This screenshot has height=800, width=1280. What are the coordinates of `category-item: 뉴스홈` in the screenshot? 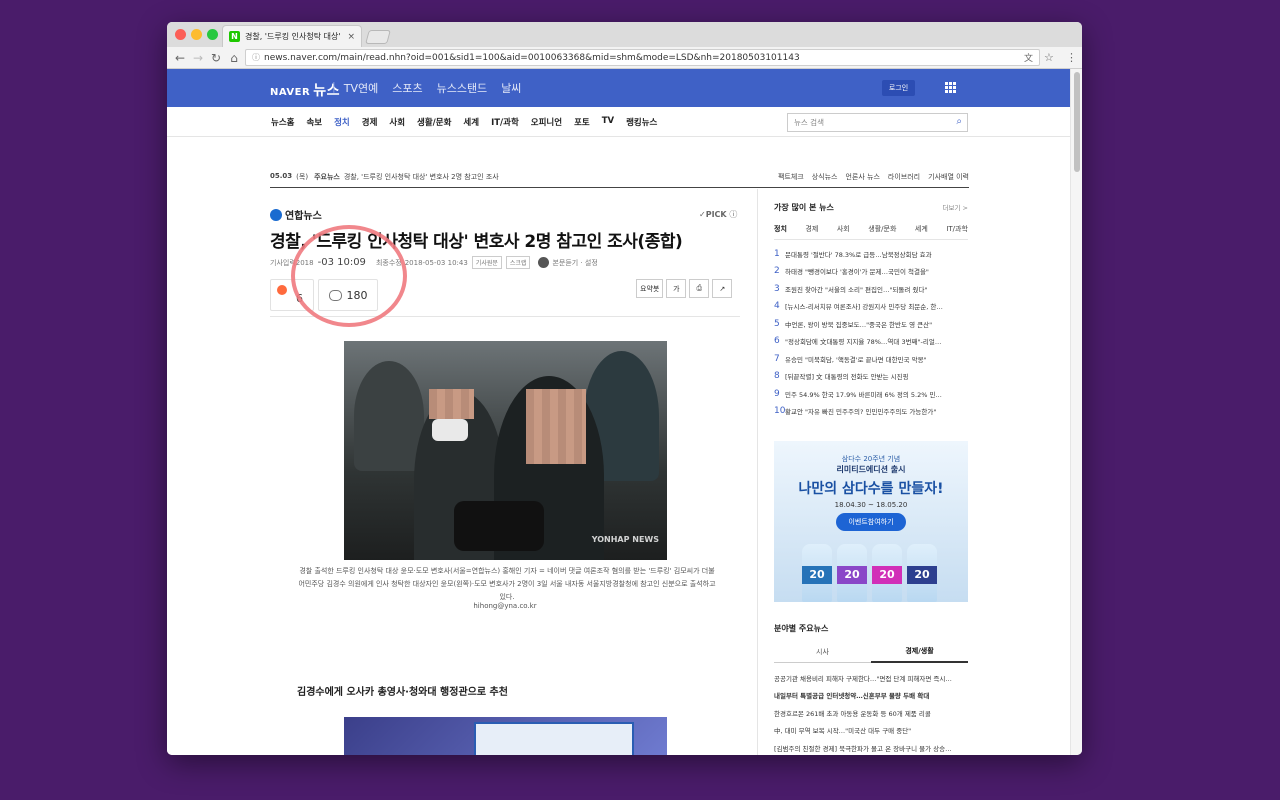 It's located at (282, 122).